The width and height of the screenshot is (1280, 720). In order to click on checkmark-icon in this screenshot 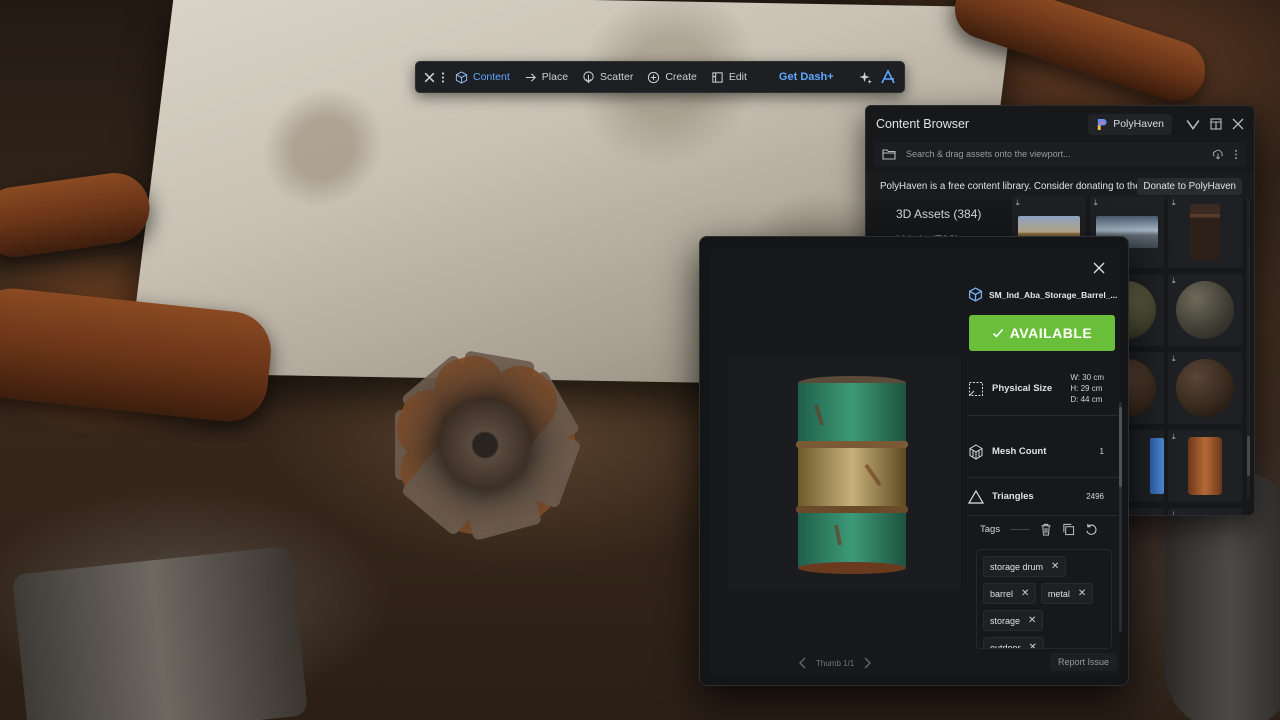, I will do `click(997, 333)`.